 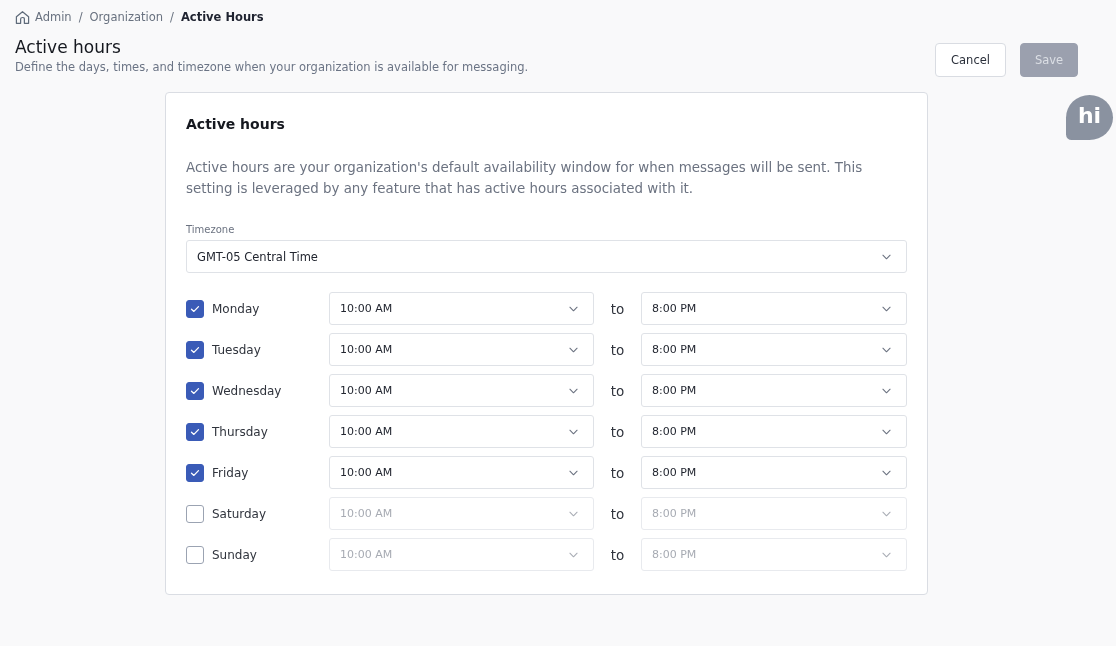 I want to click on breadcrumb-link: Organization, so click(x=126, y=17).